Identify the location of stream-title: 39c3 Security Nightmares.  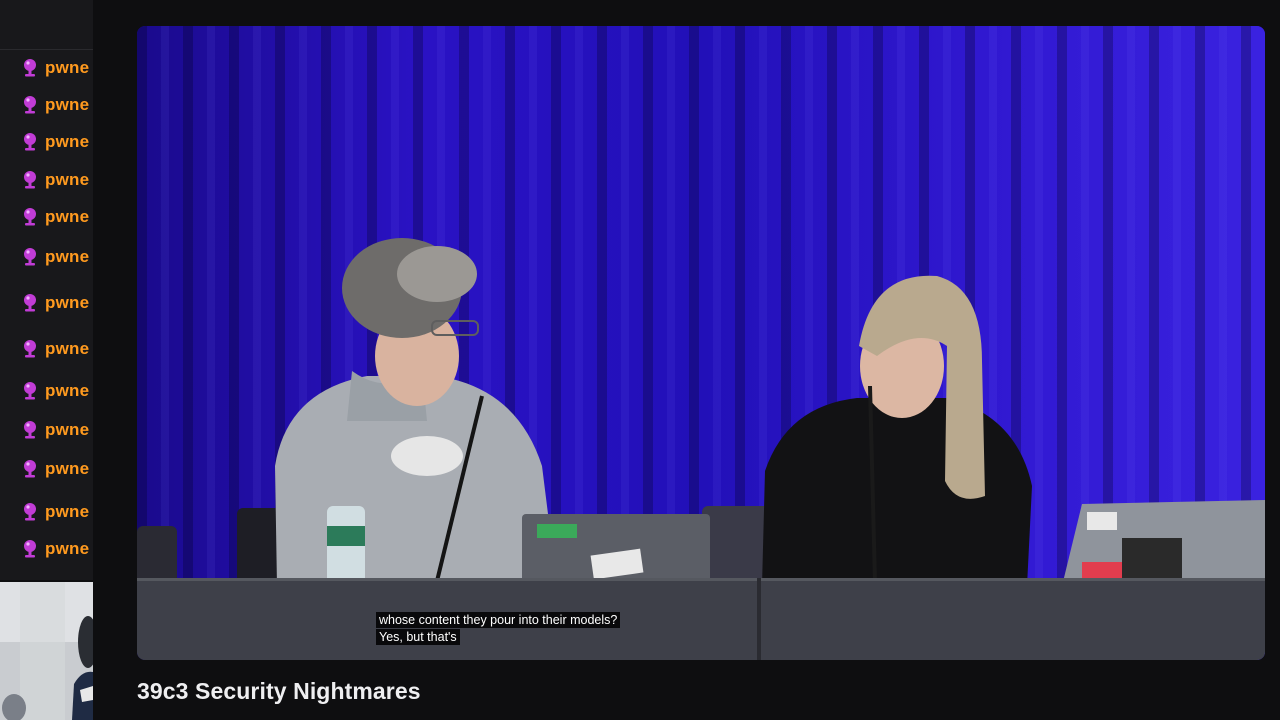
(279, 691).